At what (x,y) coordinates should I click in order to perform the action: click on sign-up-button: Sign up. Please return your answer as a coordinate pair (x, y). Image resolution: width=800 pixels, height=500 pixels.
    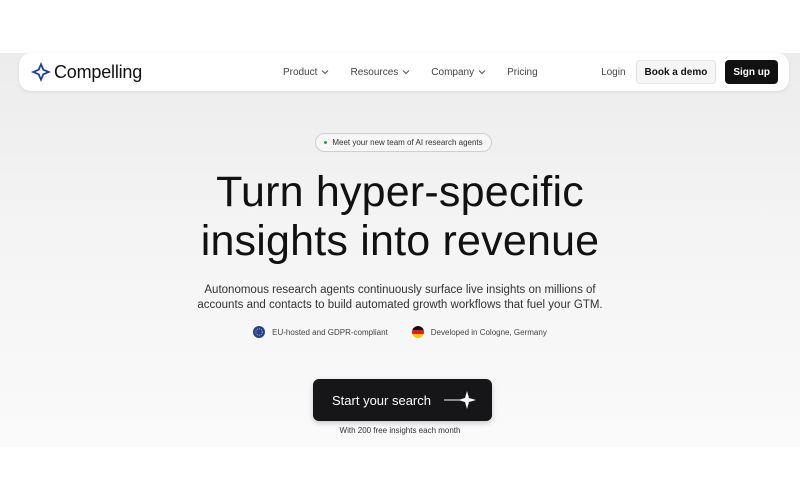
    Looking at the image, I should click on (751, 72).